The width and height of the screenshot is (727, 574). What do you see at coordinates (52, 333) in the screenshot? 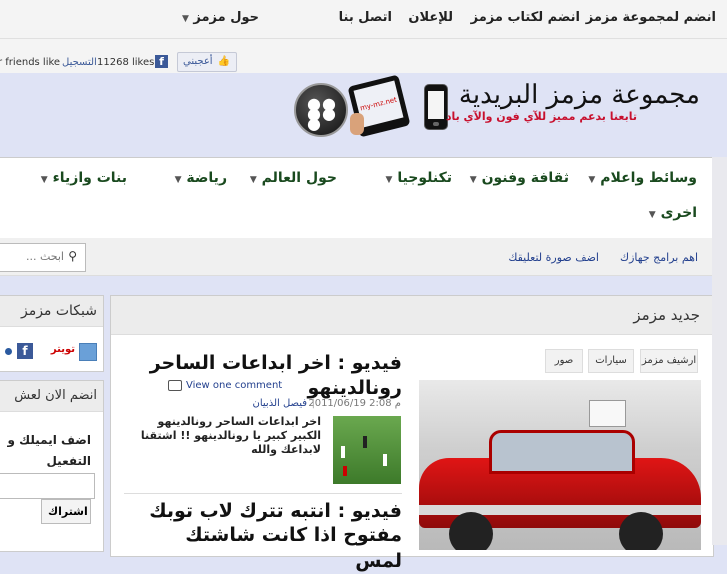
I see `networks-box: شبكات مزمز تويتر f` at bounding box center [52, 333].